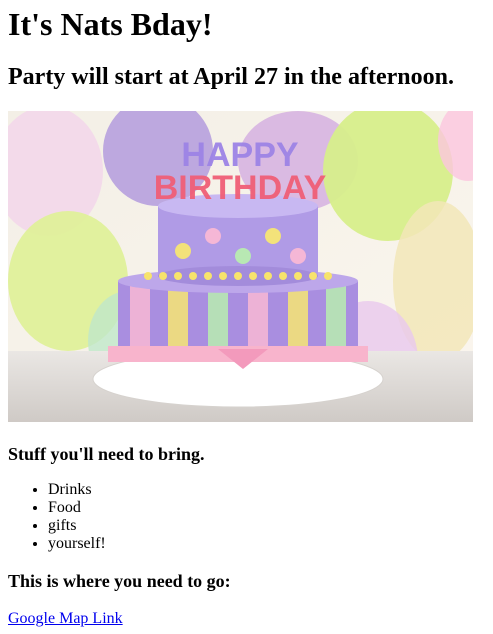 Image resolution: width=493 pixels, height=634 pixels. I want to click on list-item: Drinks, so click(266, 490).